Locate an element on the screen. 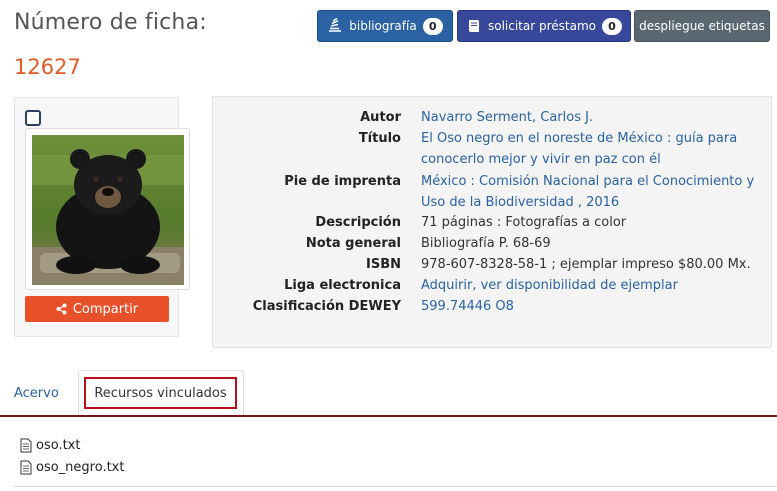  file-item: oso.txt is located at coordinates (72, 445).